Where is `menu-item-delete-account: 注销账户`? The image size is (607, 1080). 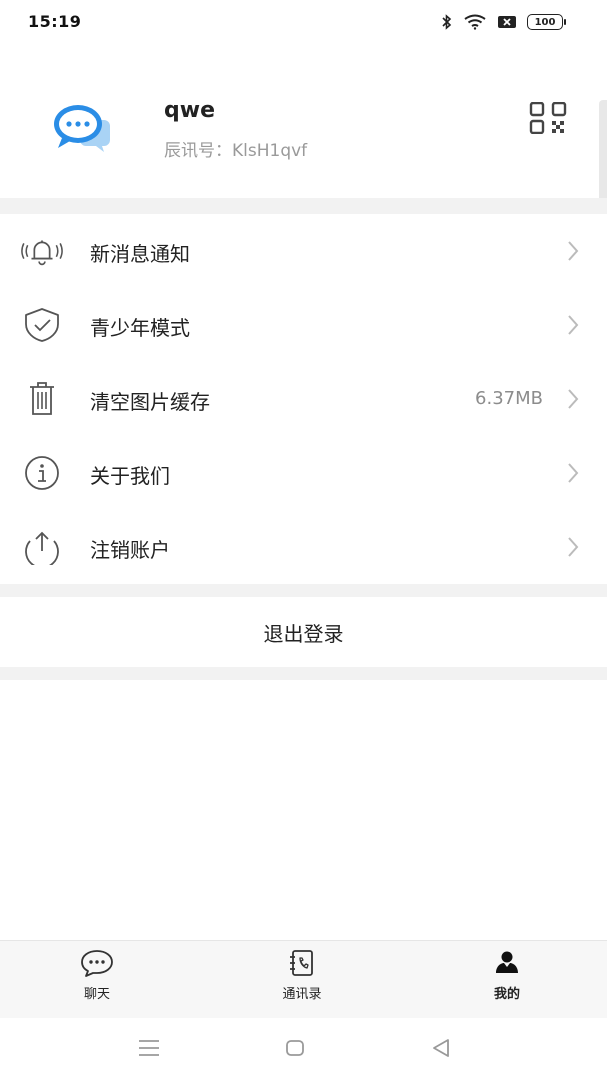
menu-item-delete-account: 注销账户 is located at coordinates (303, 547).